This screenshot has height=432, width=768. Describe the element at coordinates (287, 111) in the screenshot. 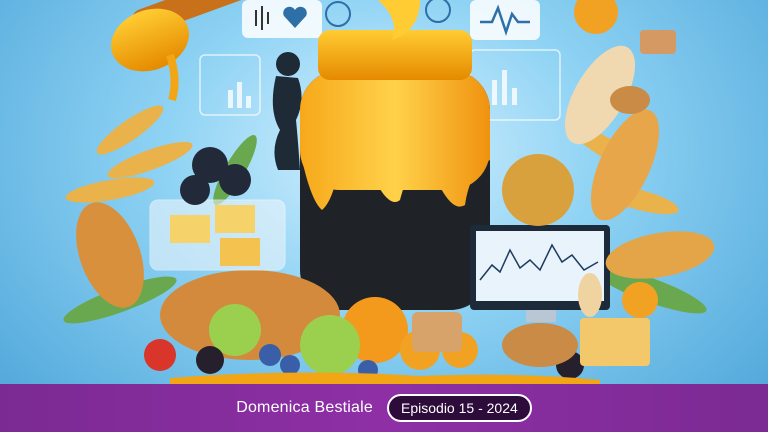

I see `woman-silhouette` at that location.